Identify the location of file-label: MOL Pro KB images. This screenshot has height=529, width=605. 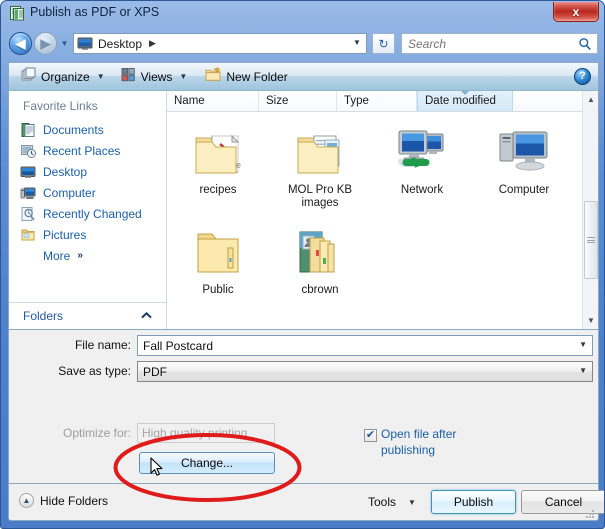
(320, 196).